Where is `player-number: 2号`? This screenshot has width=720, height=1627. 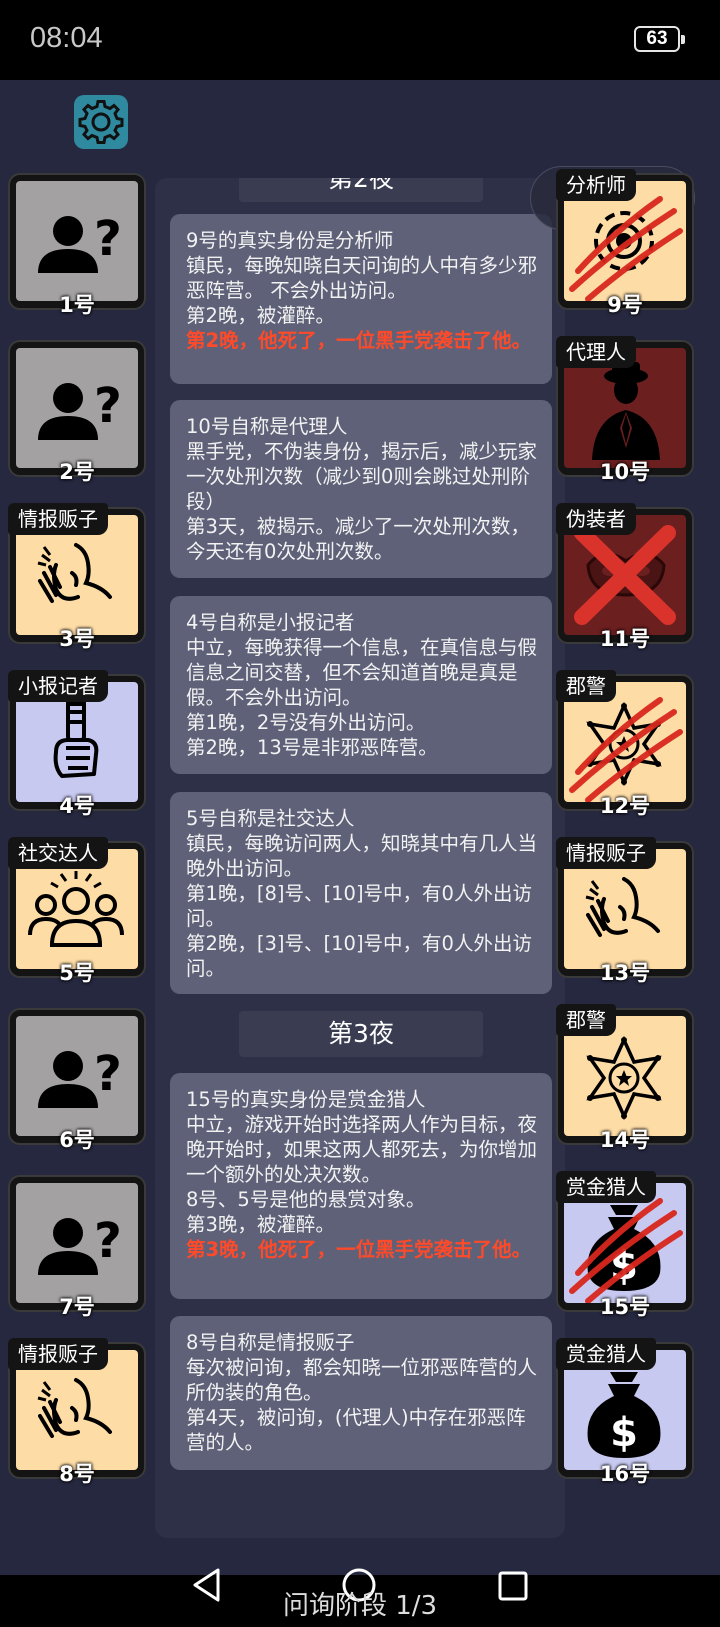 player-number: 2号 is located at coordinates (77, 472).